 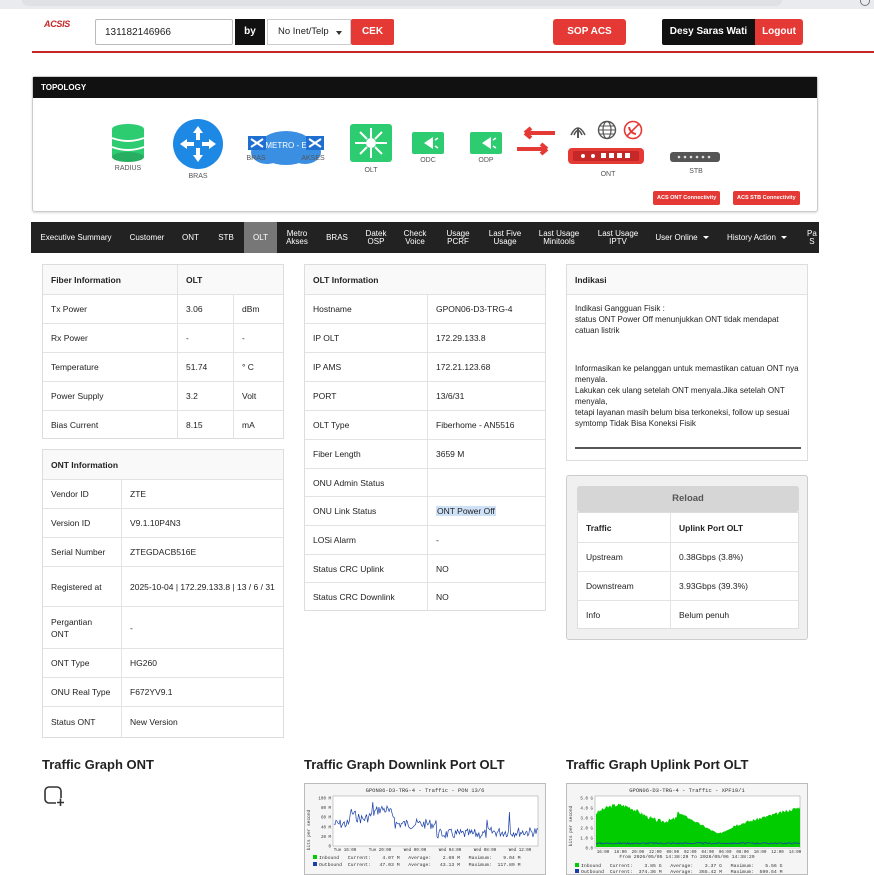 What do you see at coordinates (599, 527) in the screenshot?
I see `header-cell: Traffic` at bounding box center [599, 527].